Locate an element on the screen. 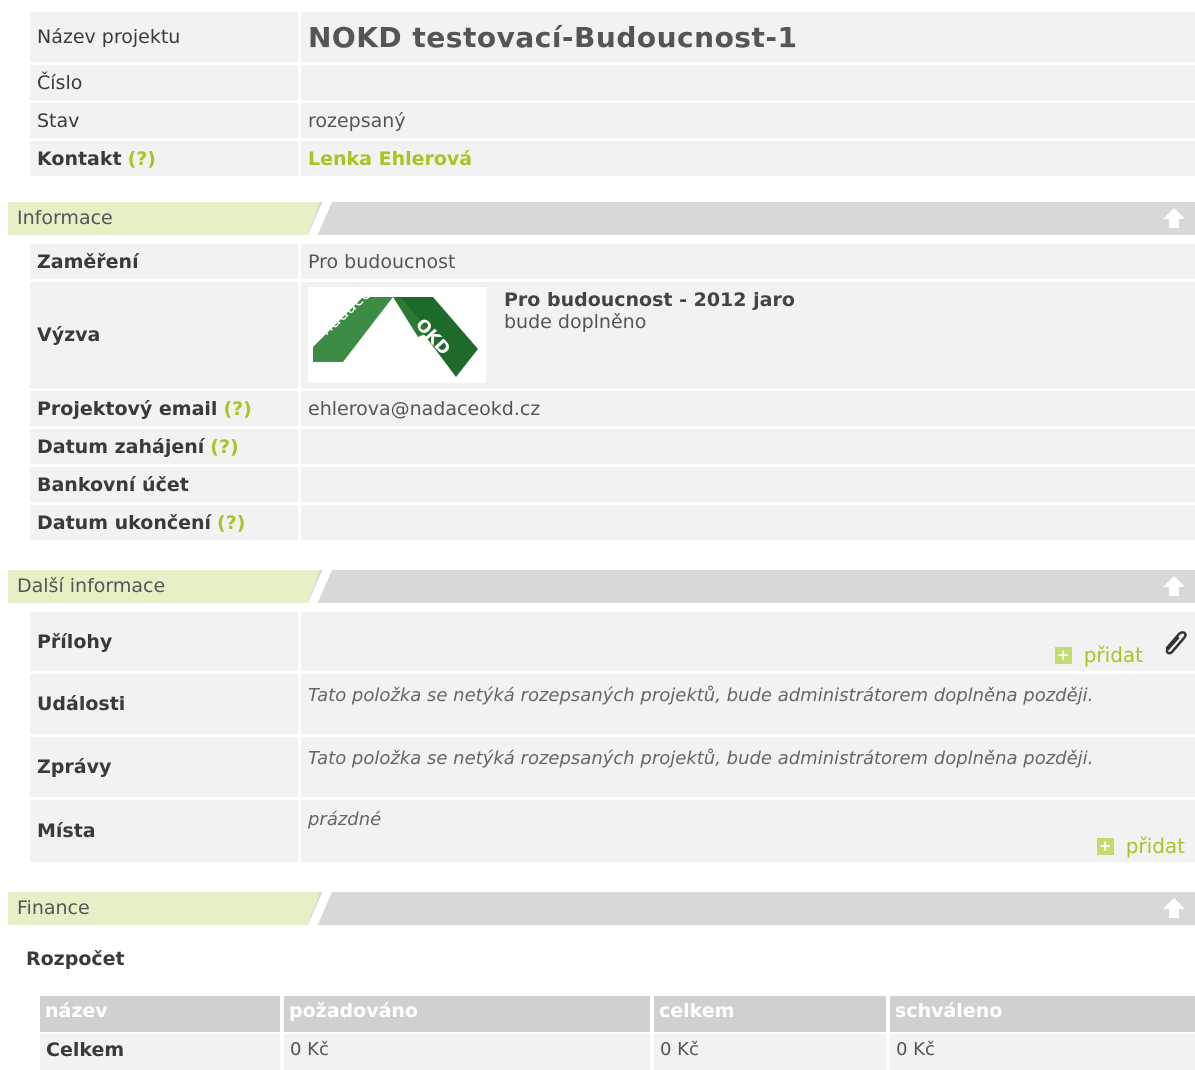 This screenshot has width=1195, height=1070. column-header-requested: požadováno is located at coordinates (467, 1014).